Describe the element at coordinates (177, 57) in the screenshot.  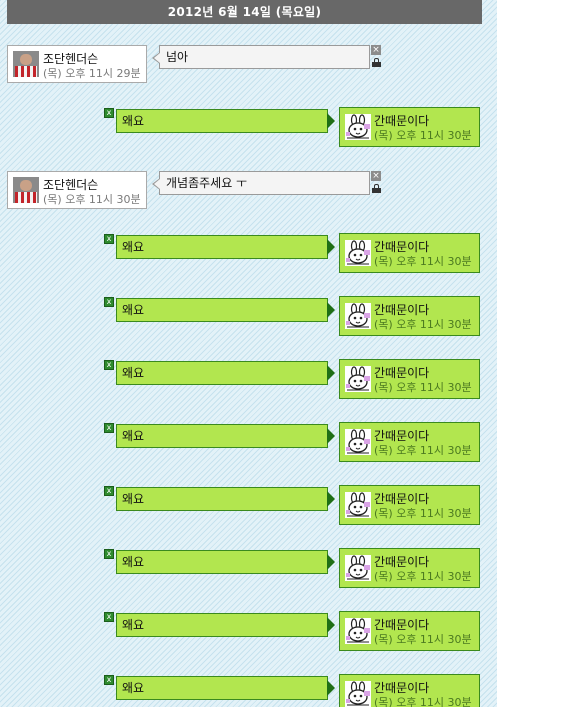
I see `message-text: 넘아` at that location.